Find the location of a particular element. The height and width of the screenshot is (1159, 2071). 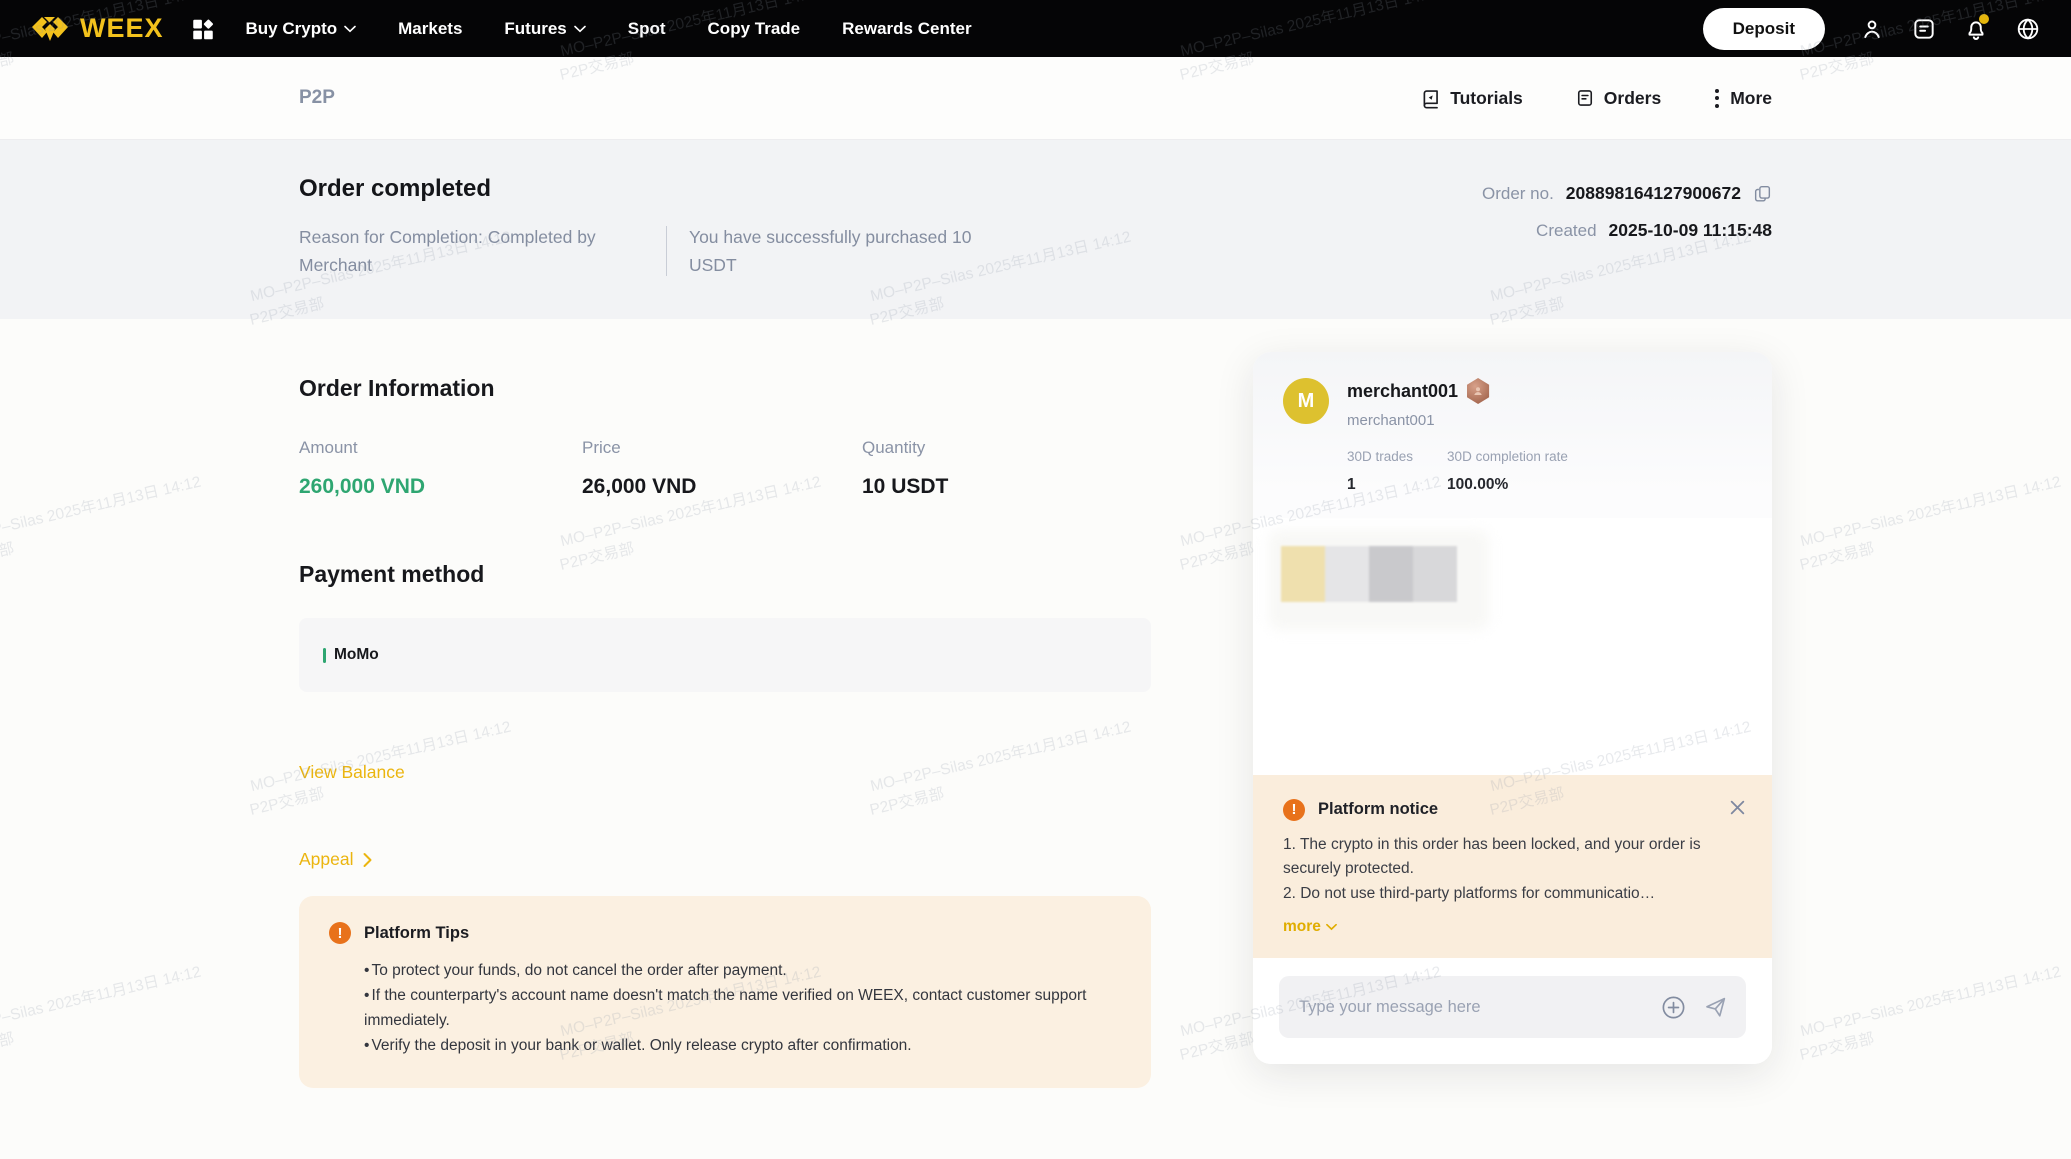

price-field: Price 26,000 VND is located at coordinates (722, 468).